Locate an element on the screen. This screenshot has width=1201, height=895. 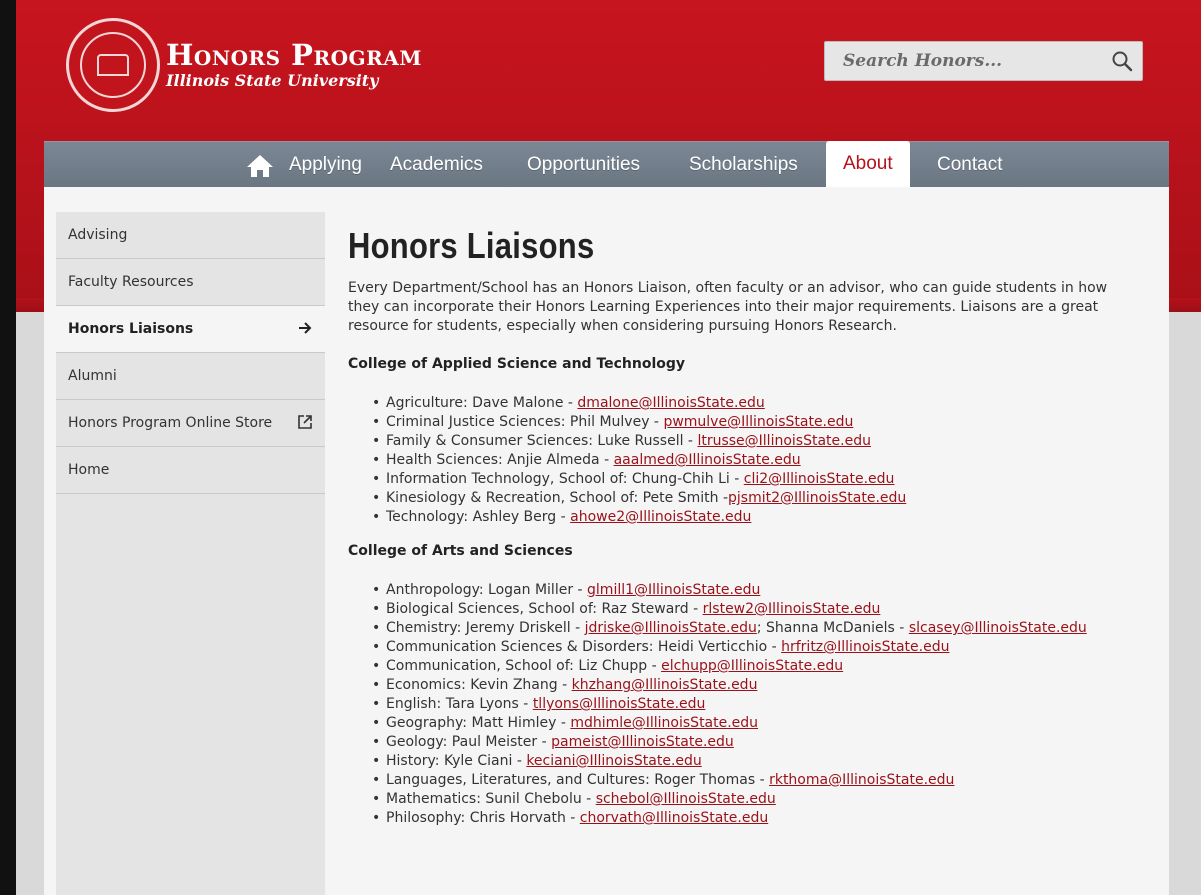
email-link: khzhang@IllinoisState.edu is located at coordinates (665, 685).